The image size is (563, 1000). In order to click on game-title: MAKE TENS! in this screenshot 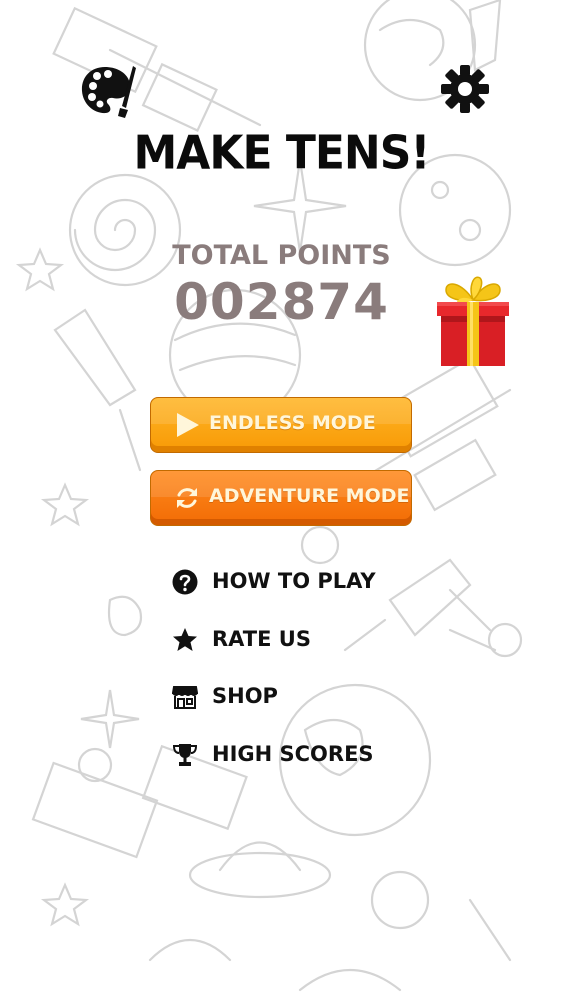, I will do `click(282, 153)`.